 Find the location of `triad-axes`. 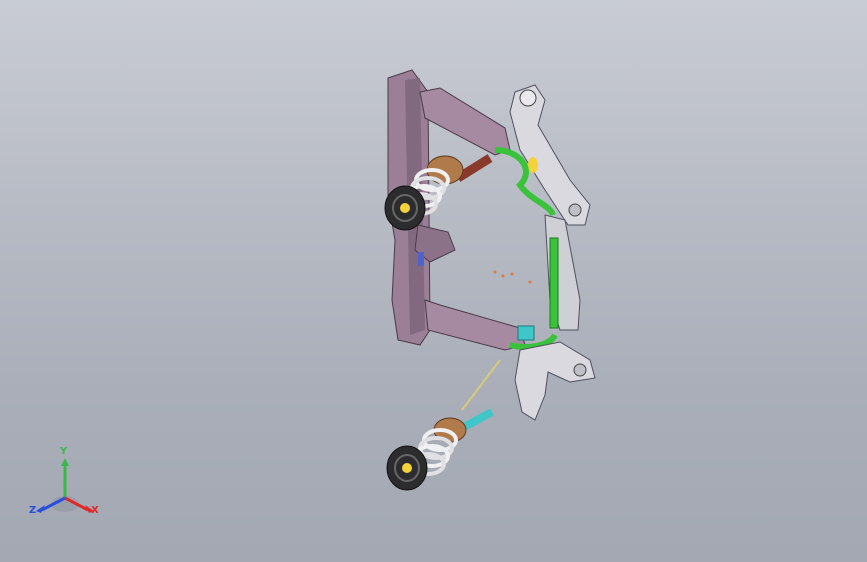

triad-axes is located at coordinates (65, 485).